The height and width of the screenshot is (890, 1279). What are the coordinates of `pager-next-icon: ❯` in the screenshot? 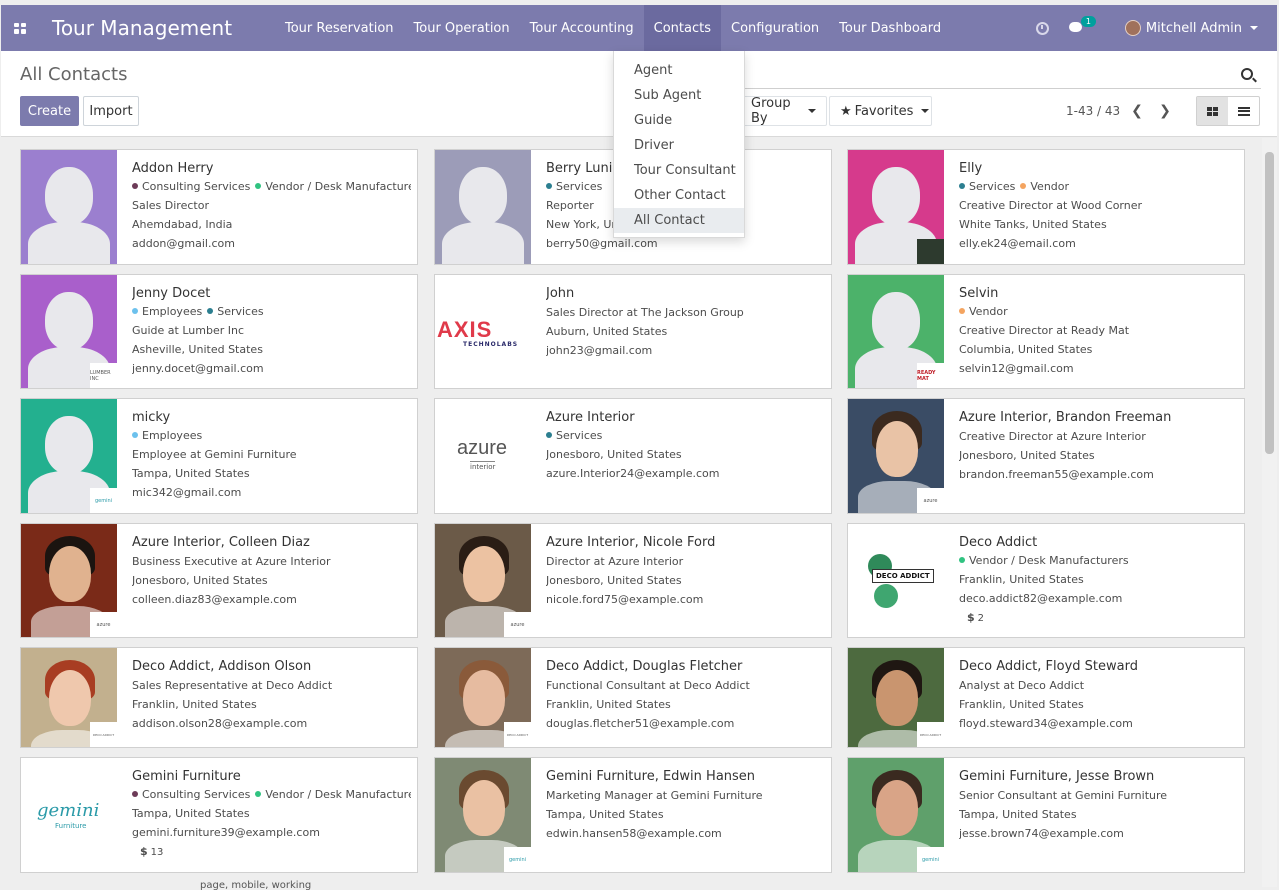 It's located at (1165, 111).